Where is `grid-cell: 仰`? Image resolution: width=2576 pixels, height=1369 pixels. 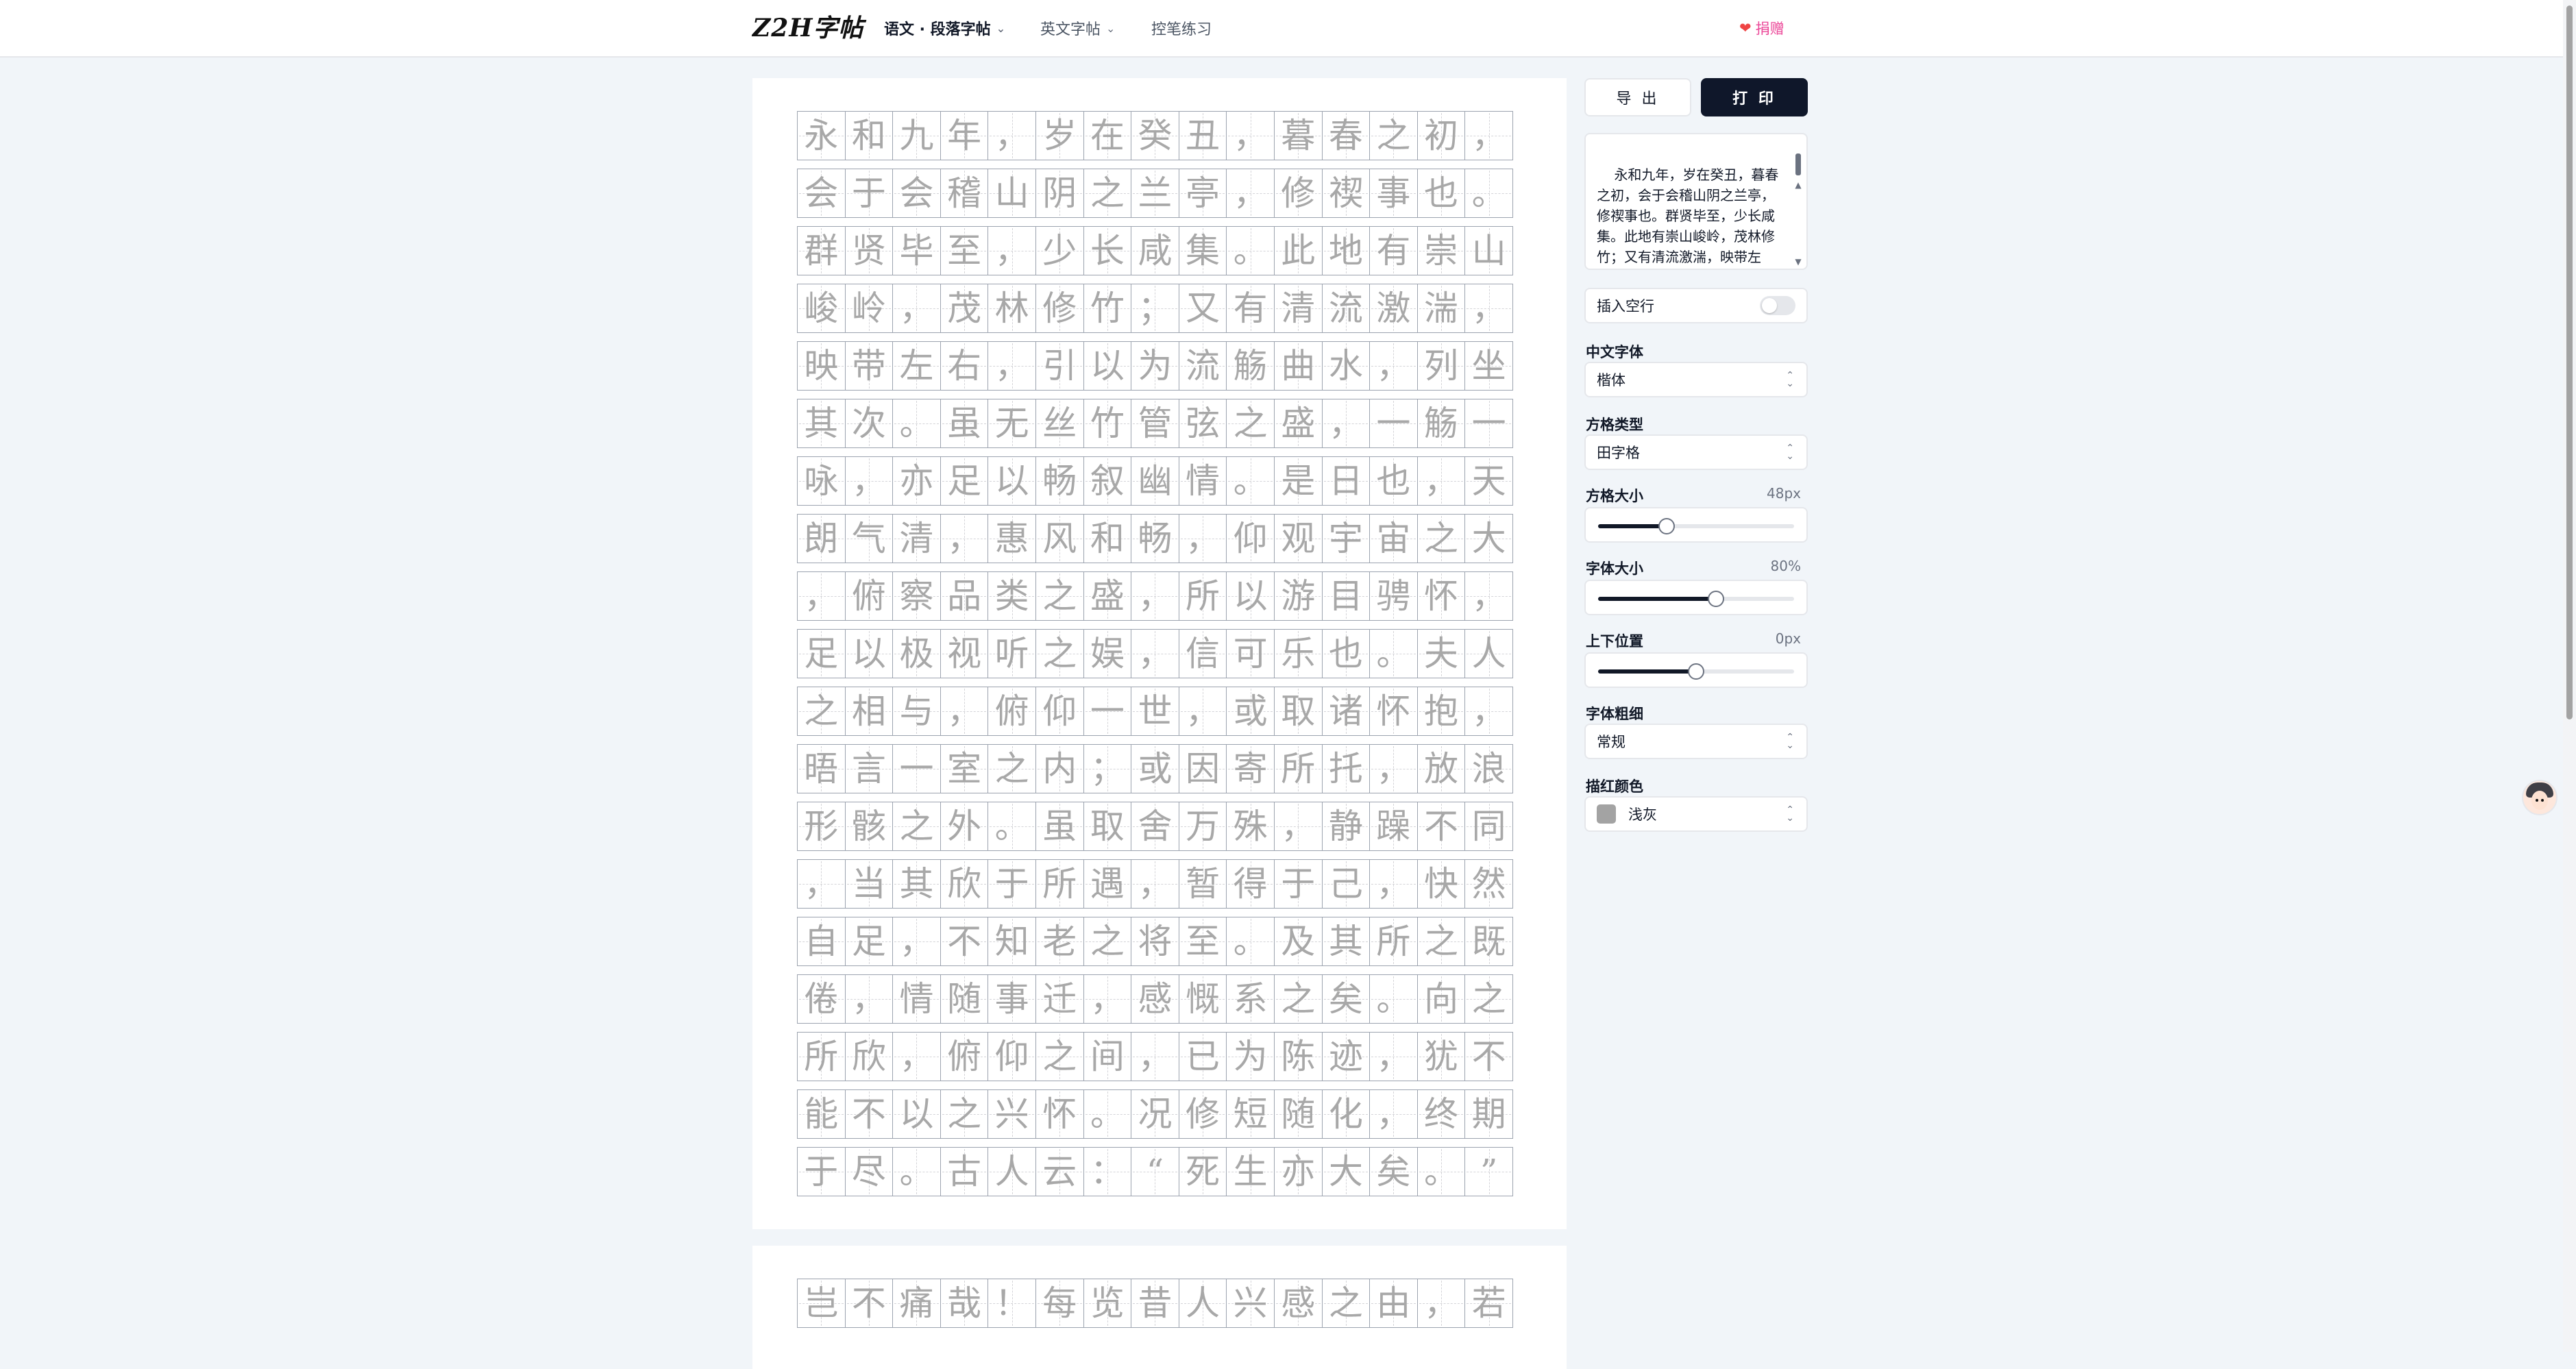
grid-cell: 仰 is located at coordinates (1012, 1056).